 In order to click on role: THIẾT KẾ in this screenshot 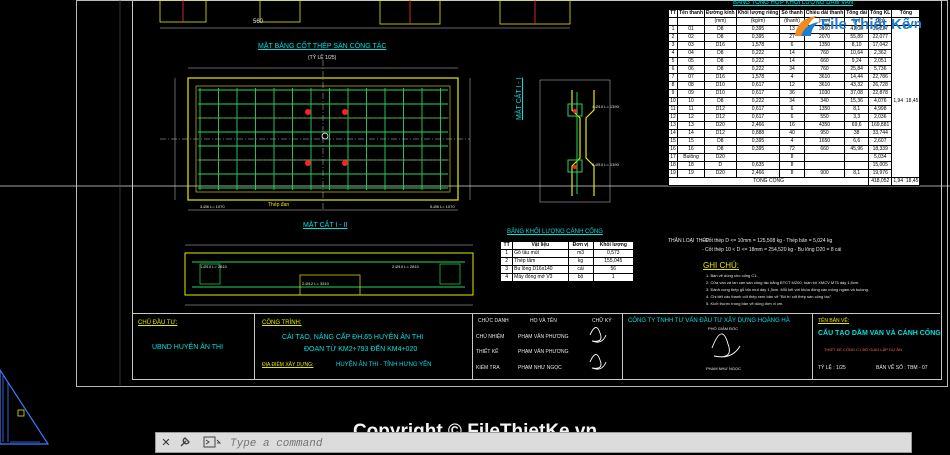, I will do `click(487, 352)`.